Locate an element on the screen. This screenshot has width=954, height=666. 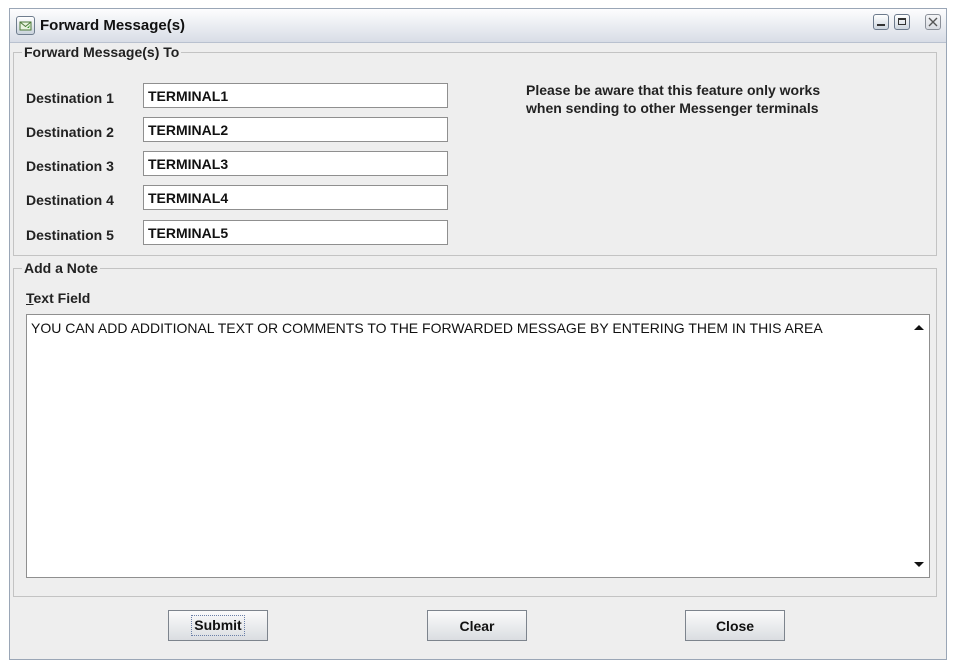
forward-to-legend: Forward Message(s) To is located at coordinates (102, 52).